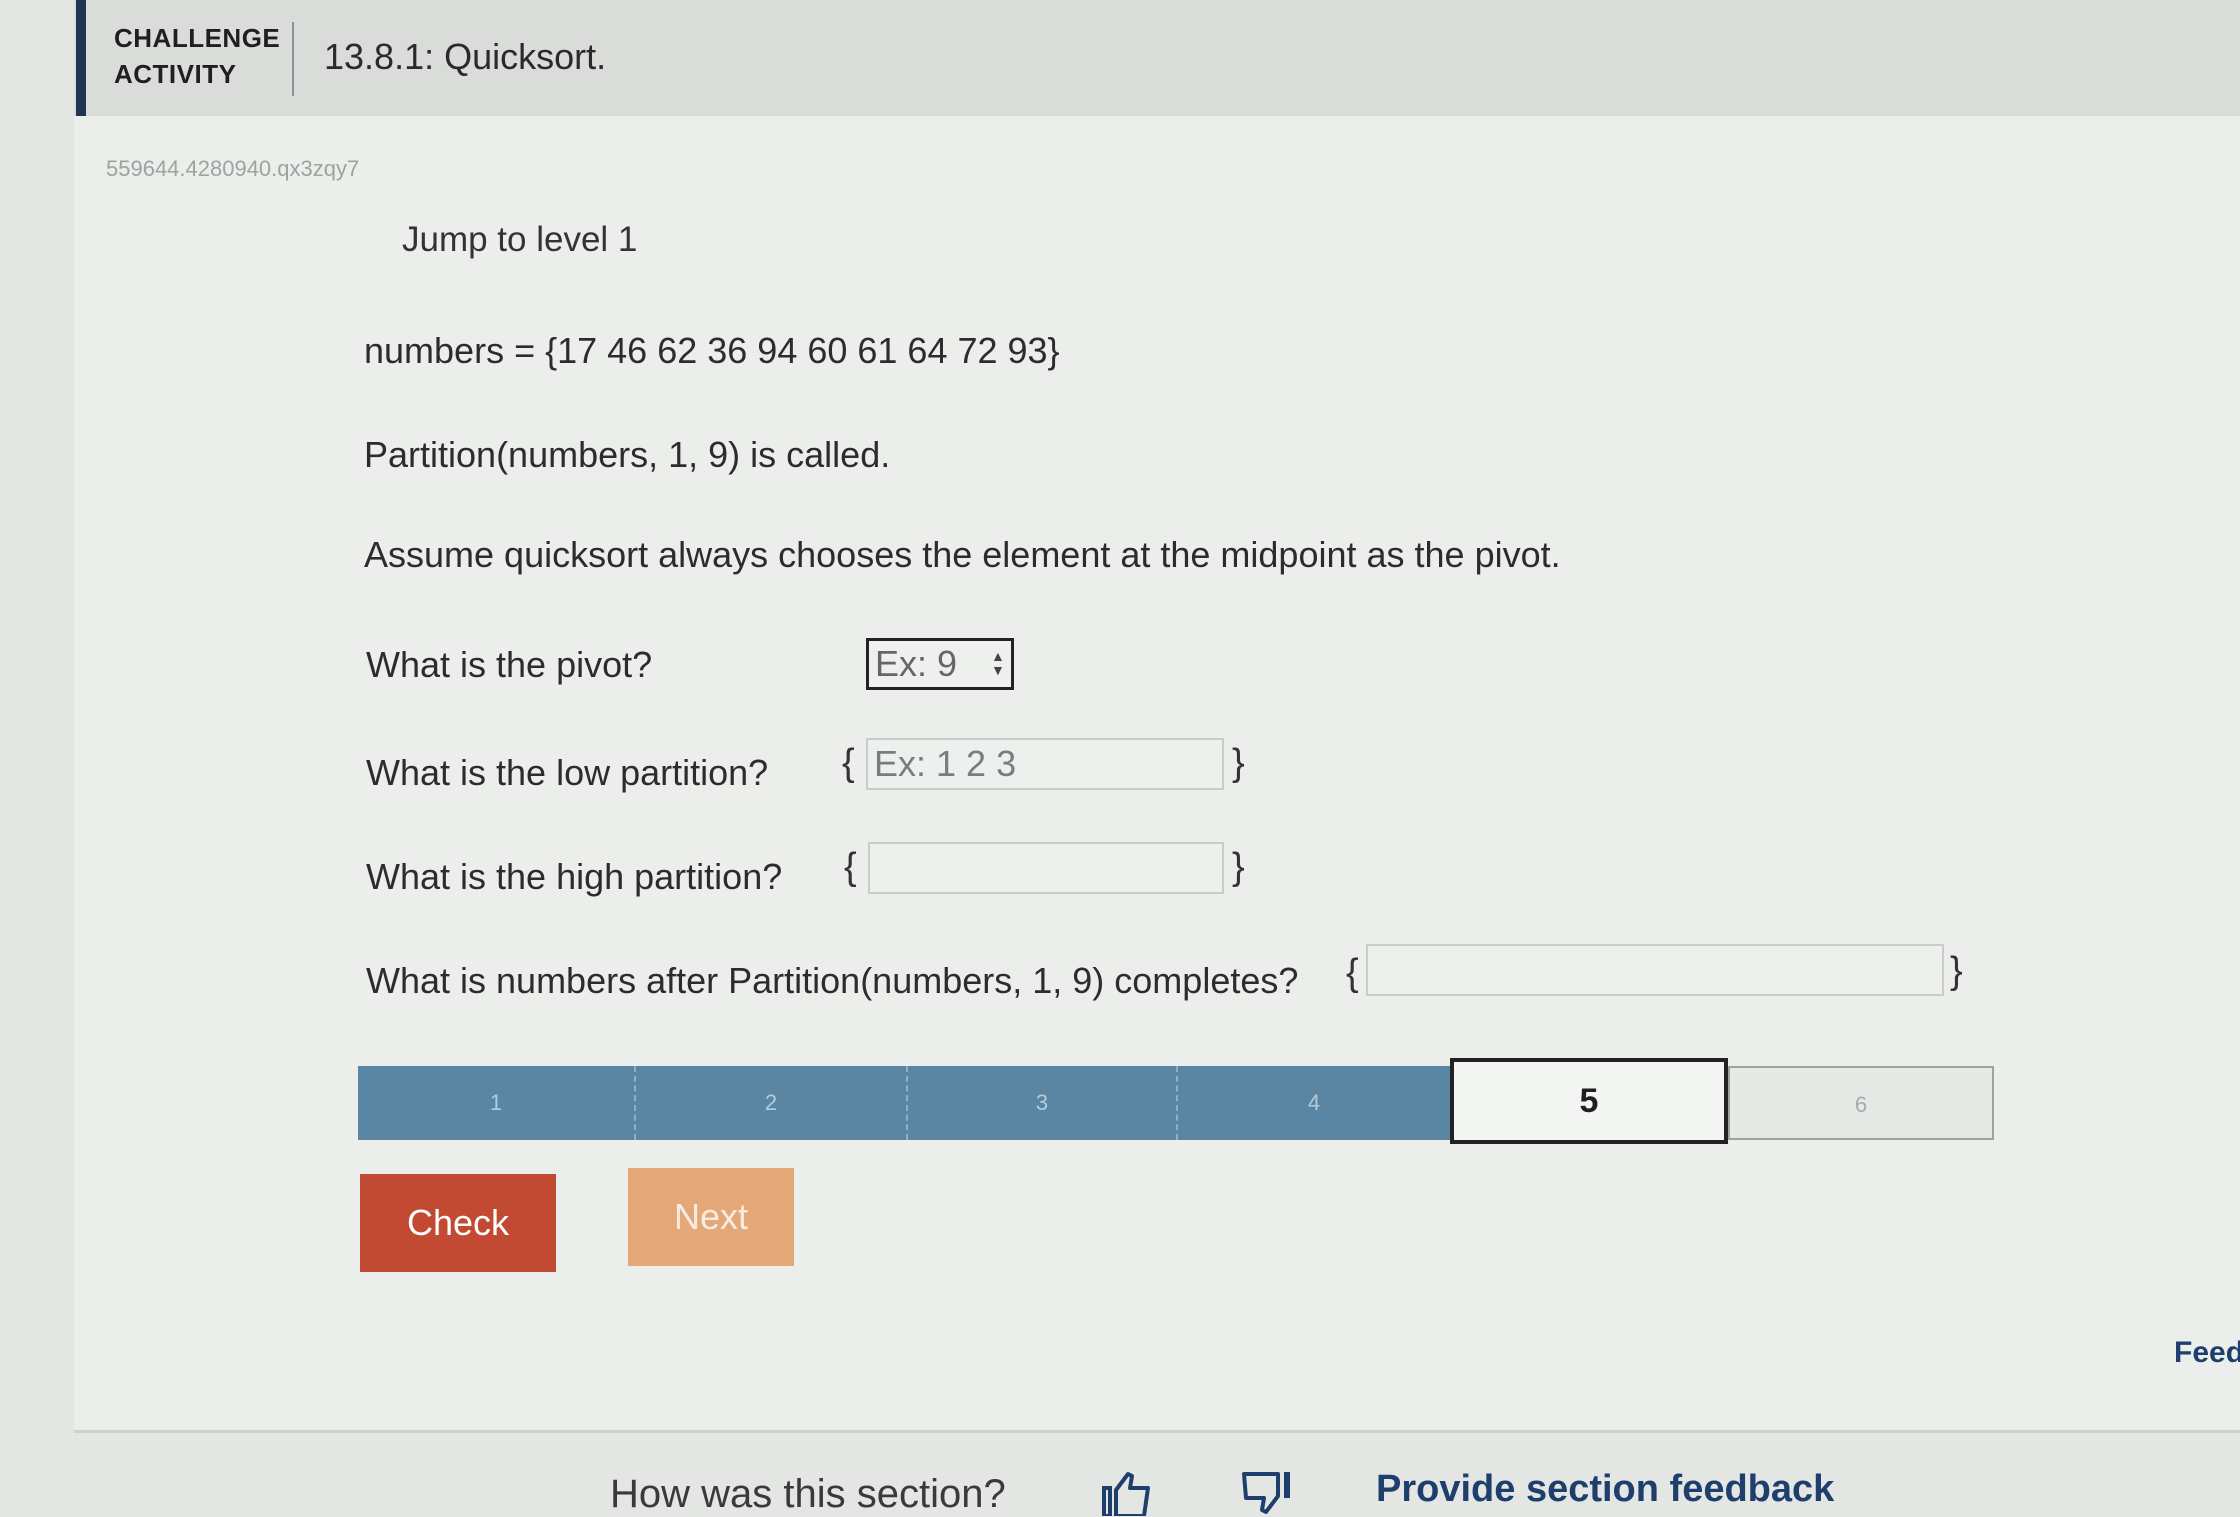  Describe the element at coordinates (509, 664) in the screenshot. I see `pivot-question-label: What is the pivot?` at that location.